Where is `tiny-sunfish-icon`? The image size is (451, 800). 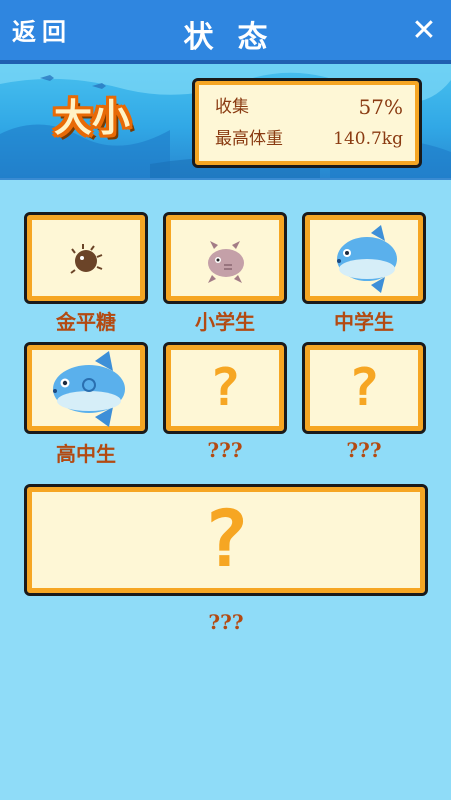 tiny-sunfish-icon is located at coordinates (86, 259).